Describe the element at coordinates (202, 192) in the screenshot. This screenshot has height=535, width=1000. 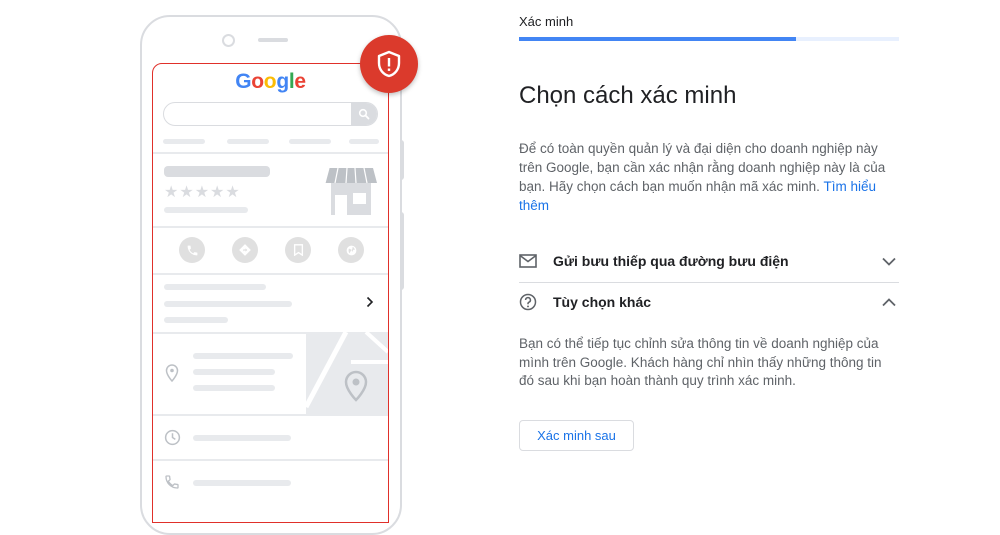
I see `rating-stars: ★★★★★` at that location.